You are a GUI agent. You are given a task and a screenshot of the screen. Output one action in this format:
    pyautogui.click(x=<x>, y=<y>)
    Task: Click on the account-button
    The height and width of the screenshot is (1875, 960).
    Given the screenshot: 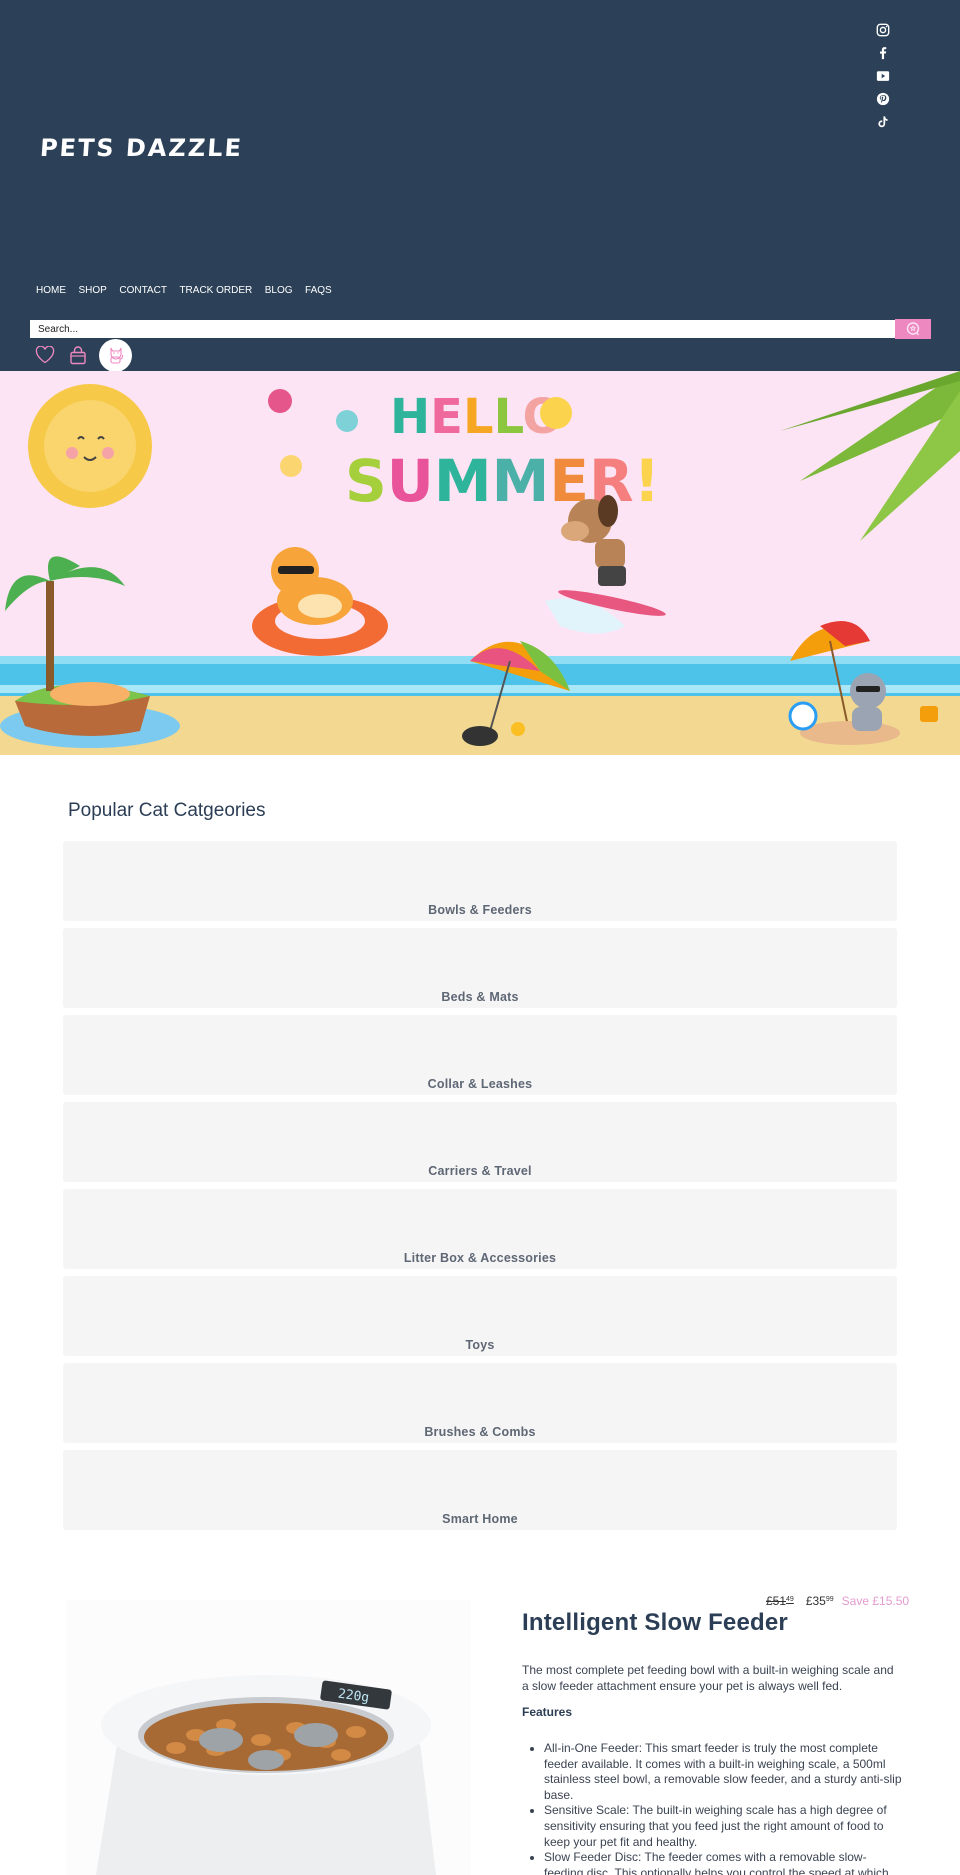 What is the action you would take?
    pyautogui.click(x=115, y=355)
    